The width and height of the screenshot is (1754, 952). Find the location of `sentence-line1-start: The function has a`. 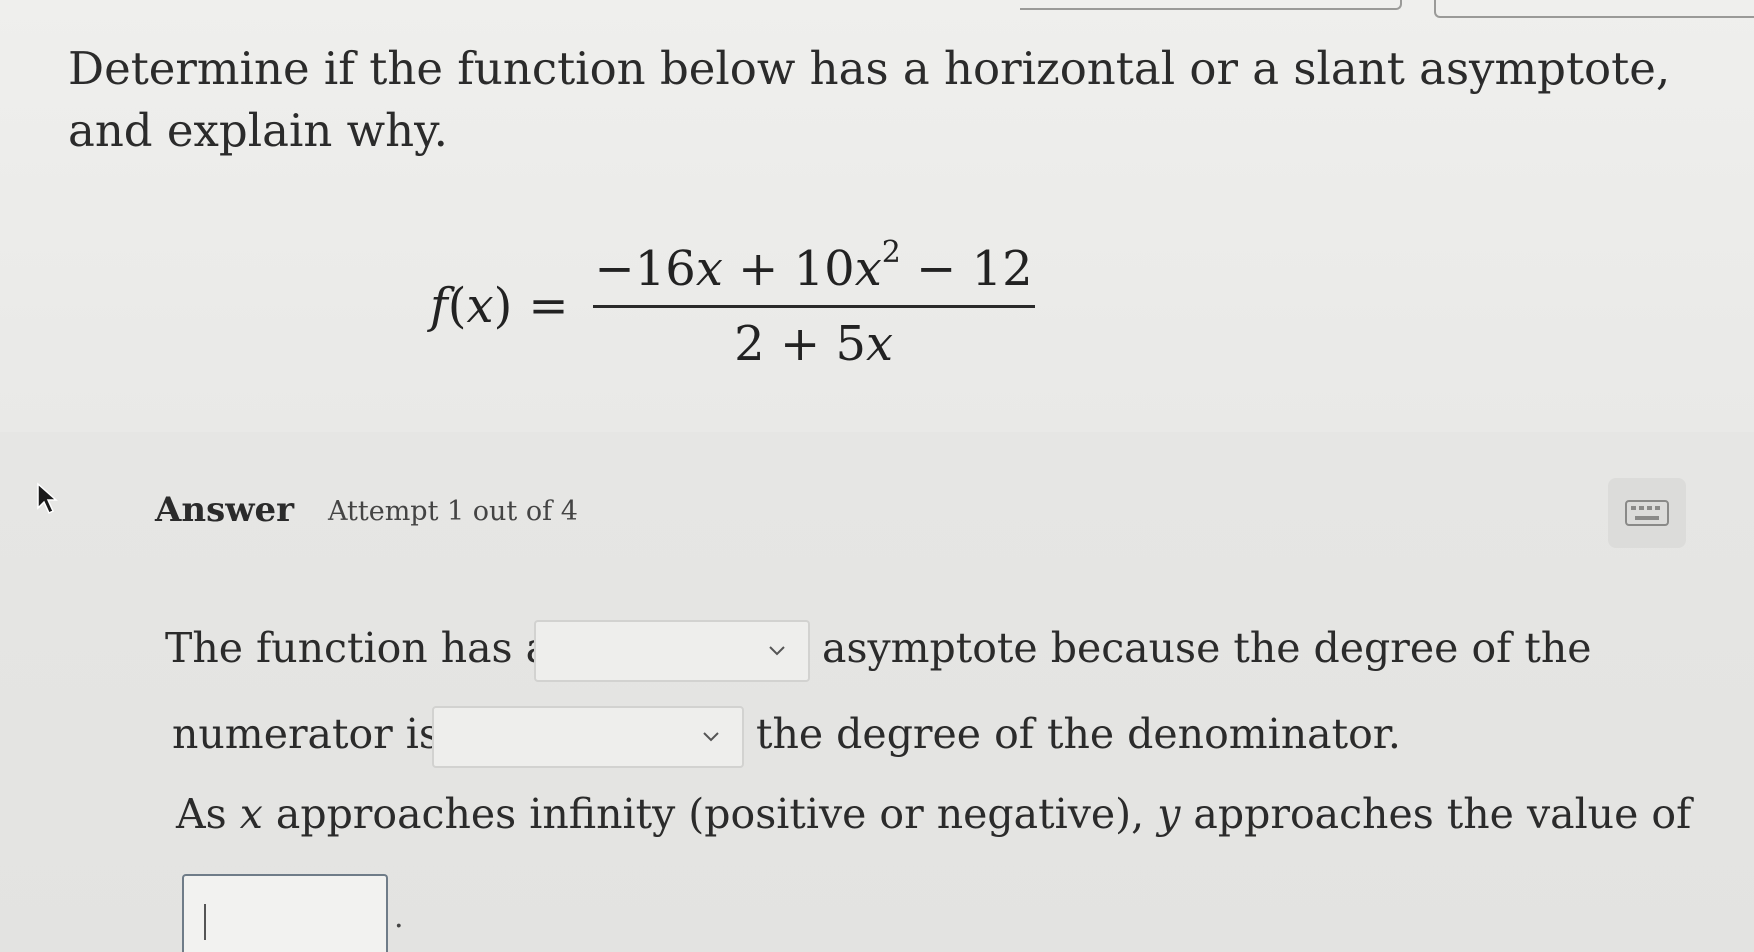

sentence-line1-start: The function has a is located at coordinates (358, 648).